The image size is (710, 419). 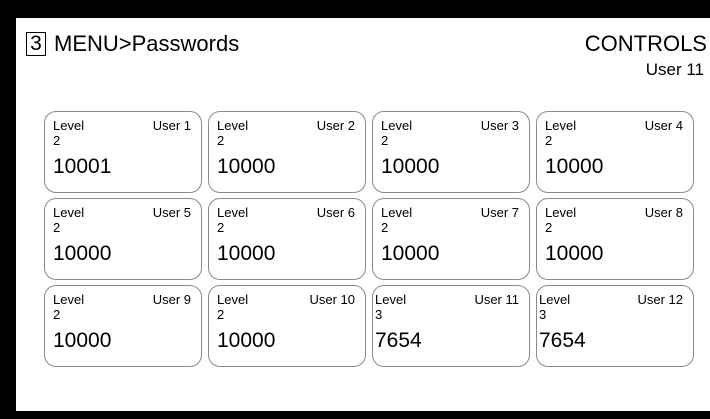 I want to click on controls-label: CONTROLS, so click(x=645, y=43).